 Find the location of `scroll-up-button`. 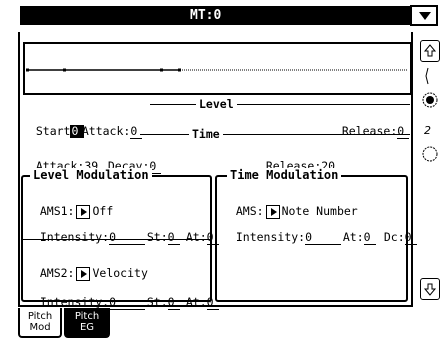

scroll-up-button is located at coordinates (430, 51).